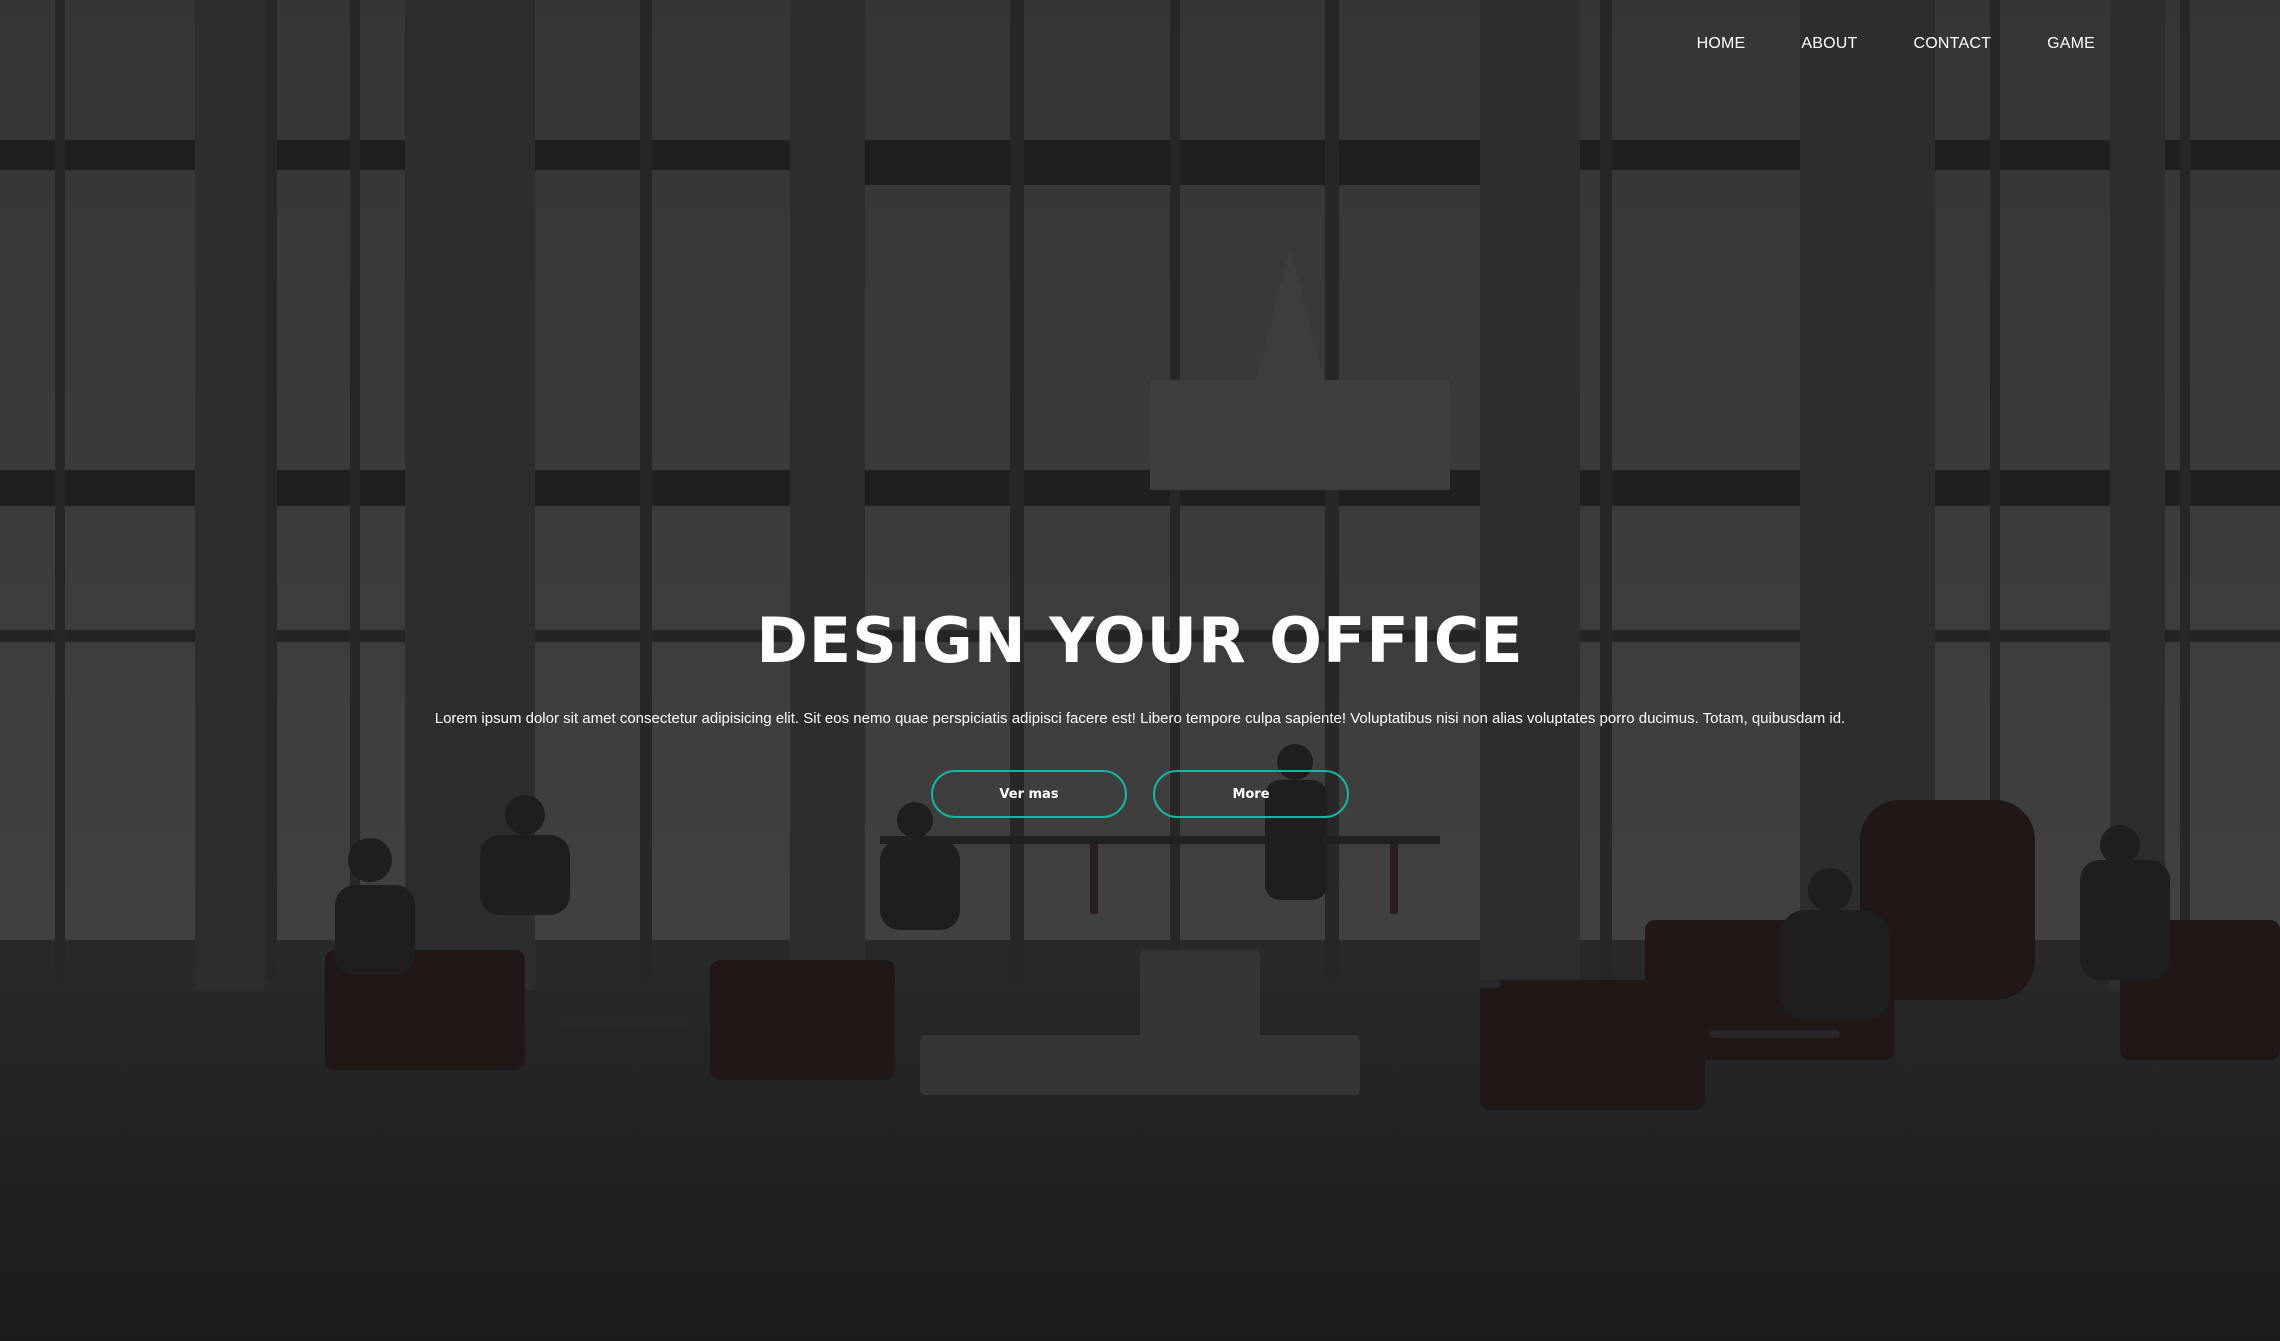 This screenshot has width=2280, height=1341. I want to click on top-navigation: HOME ABOUT CONTACT GAME, so click(1882, 44).